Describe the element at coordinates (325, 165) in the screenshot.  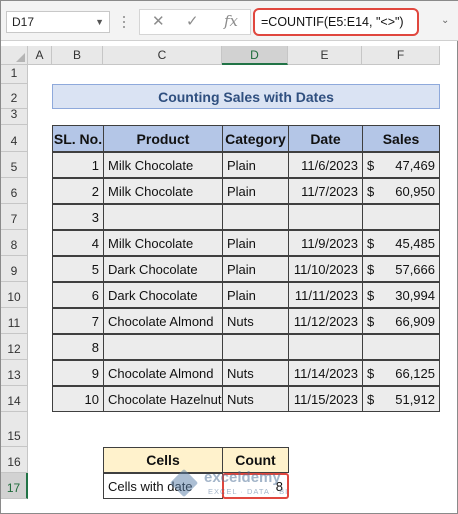
I see `table-cell-date: 11/6/2023` at that location.